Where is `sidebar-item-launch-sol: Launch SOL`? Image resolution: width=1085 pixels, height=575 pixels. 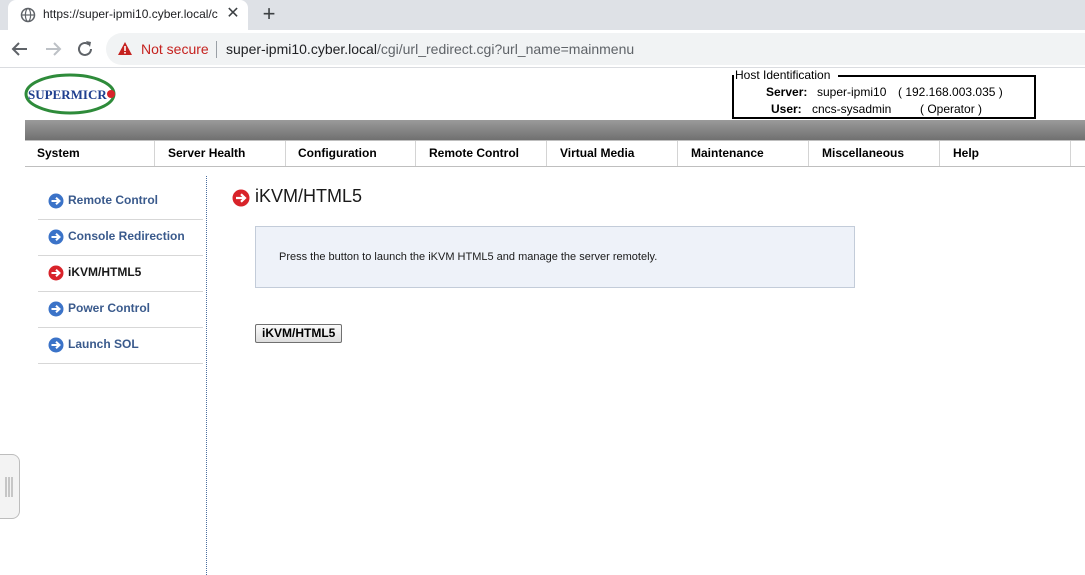
sidebar-item-launch-sol: Launch SOL is located at coordinates (120, 345).